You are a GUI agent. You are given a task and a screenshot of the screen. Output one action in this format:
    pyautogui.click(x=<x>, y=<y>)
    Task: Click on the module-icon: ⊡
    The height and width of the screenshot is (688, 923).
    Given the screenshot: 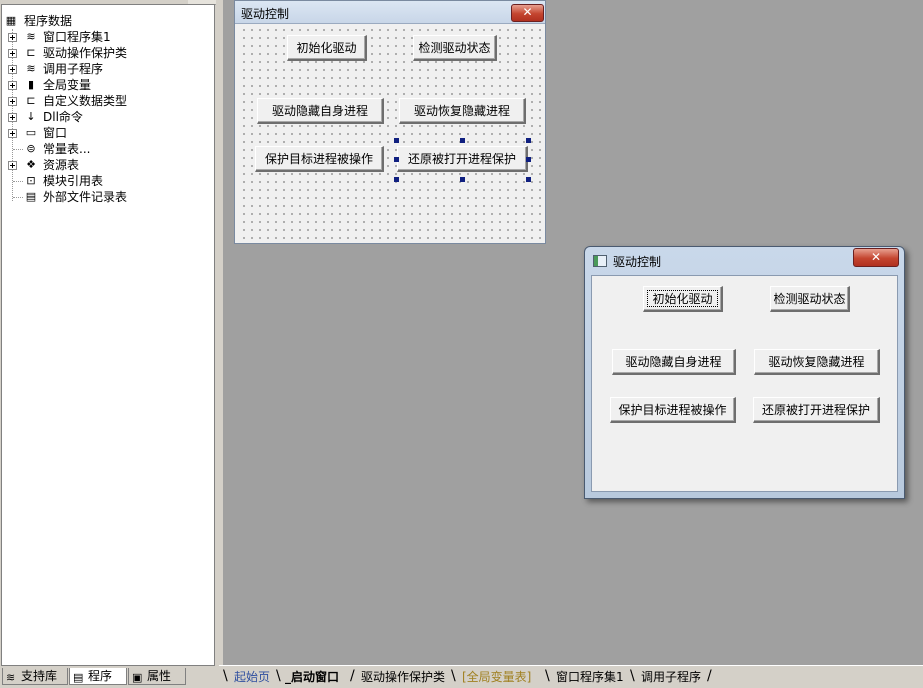 What is the action you would take?
    pyautogui.click(x=31, y=180)
    